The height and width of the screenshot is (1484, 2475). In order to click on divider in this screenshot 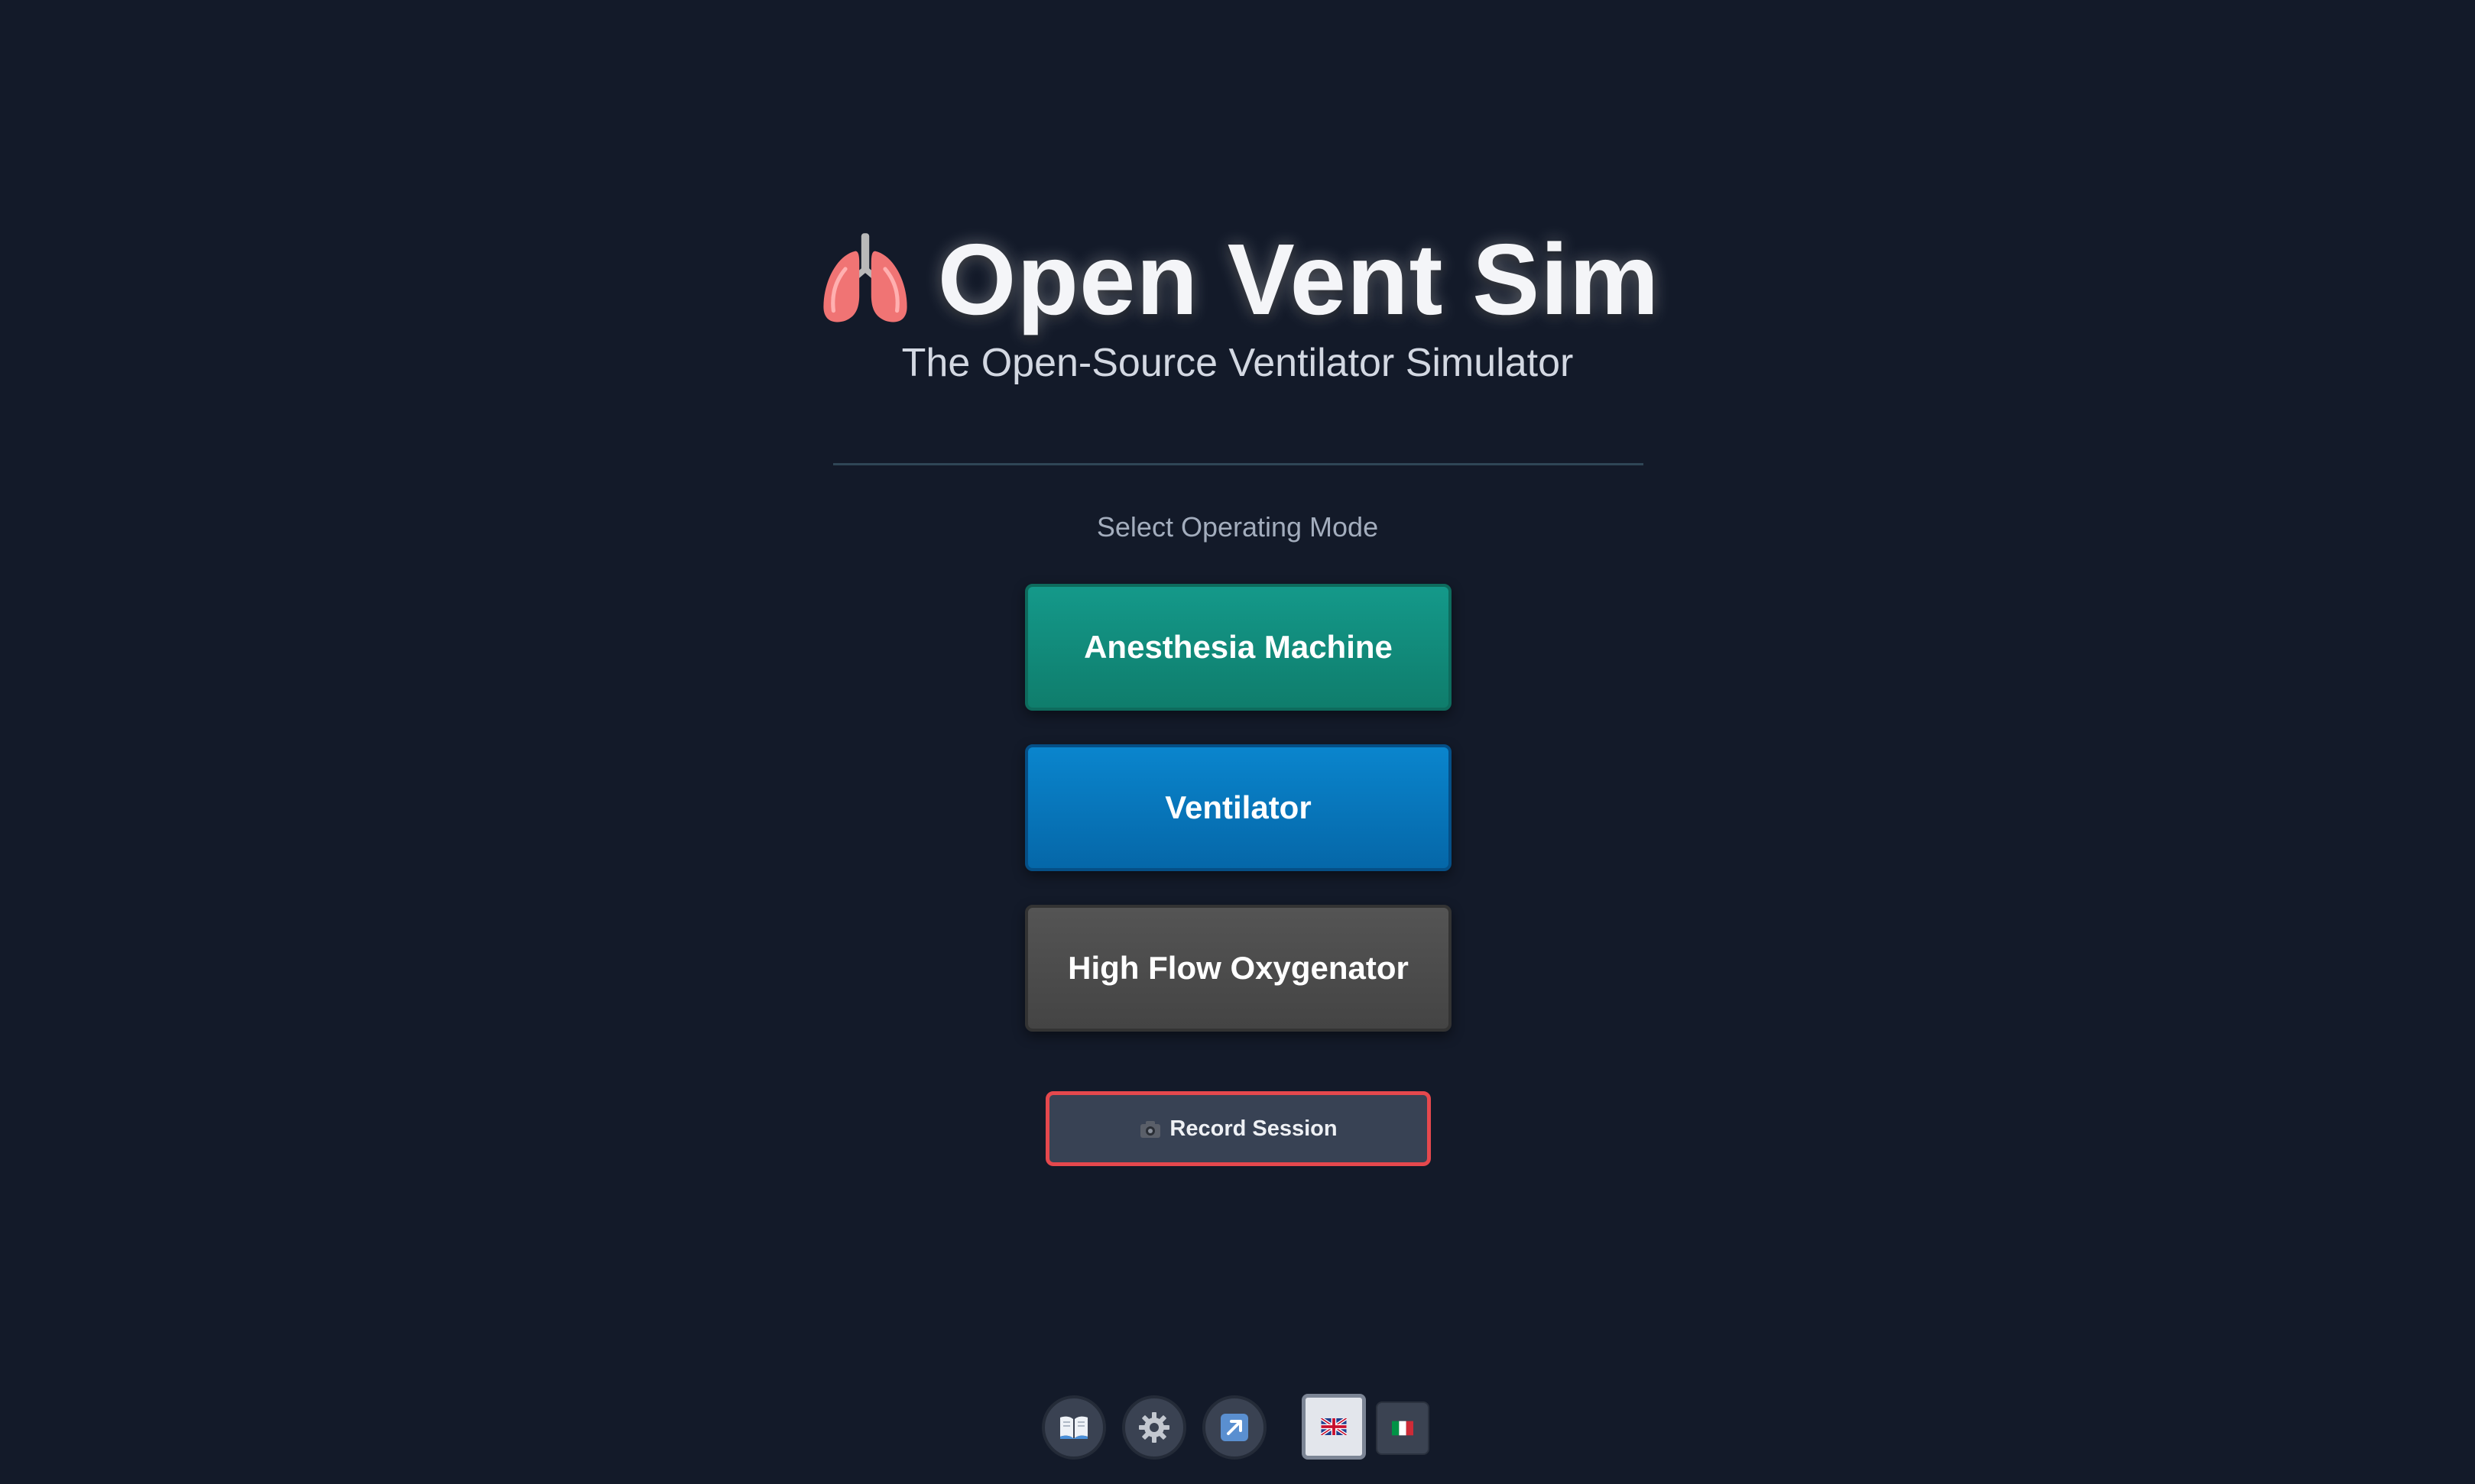, I will do `click(1238, 464)`.